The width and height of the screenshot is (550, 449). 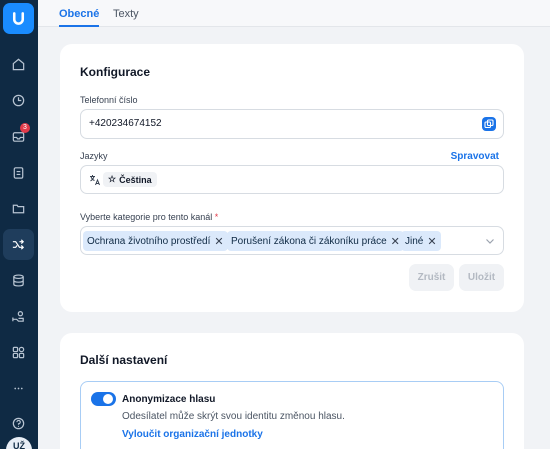 I want to click on nav-apps, so click(x=18, y=352).